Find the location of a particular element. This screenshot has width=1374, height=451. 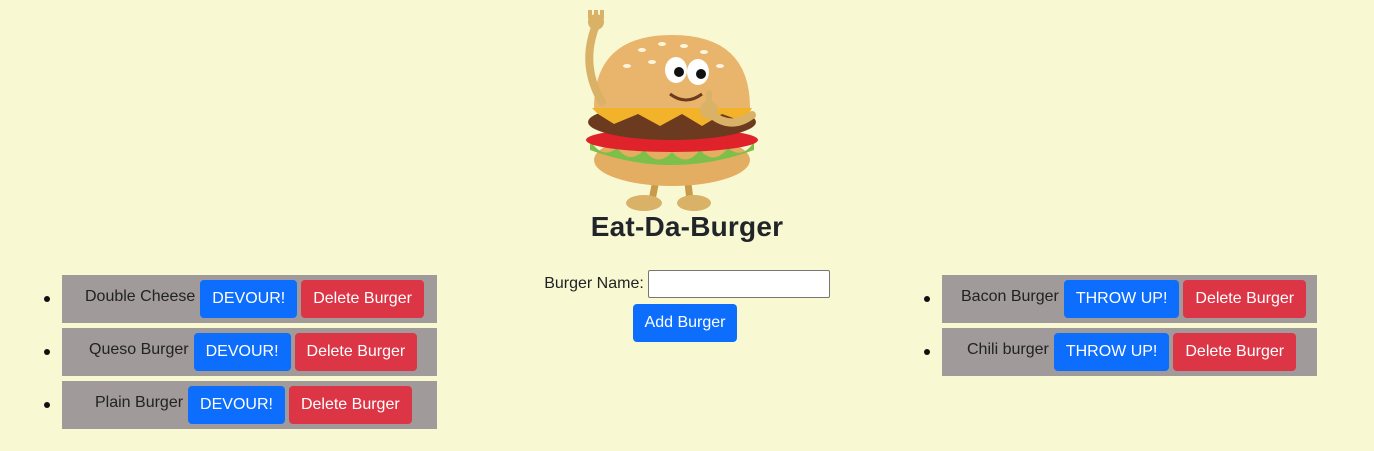

list-item: Bacon Burger THROW UP! Delete Burger is located at coordinates (1120, 299).